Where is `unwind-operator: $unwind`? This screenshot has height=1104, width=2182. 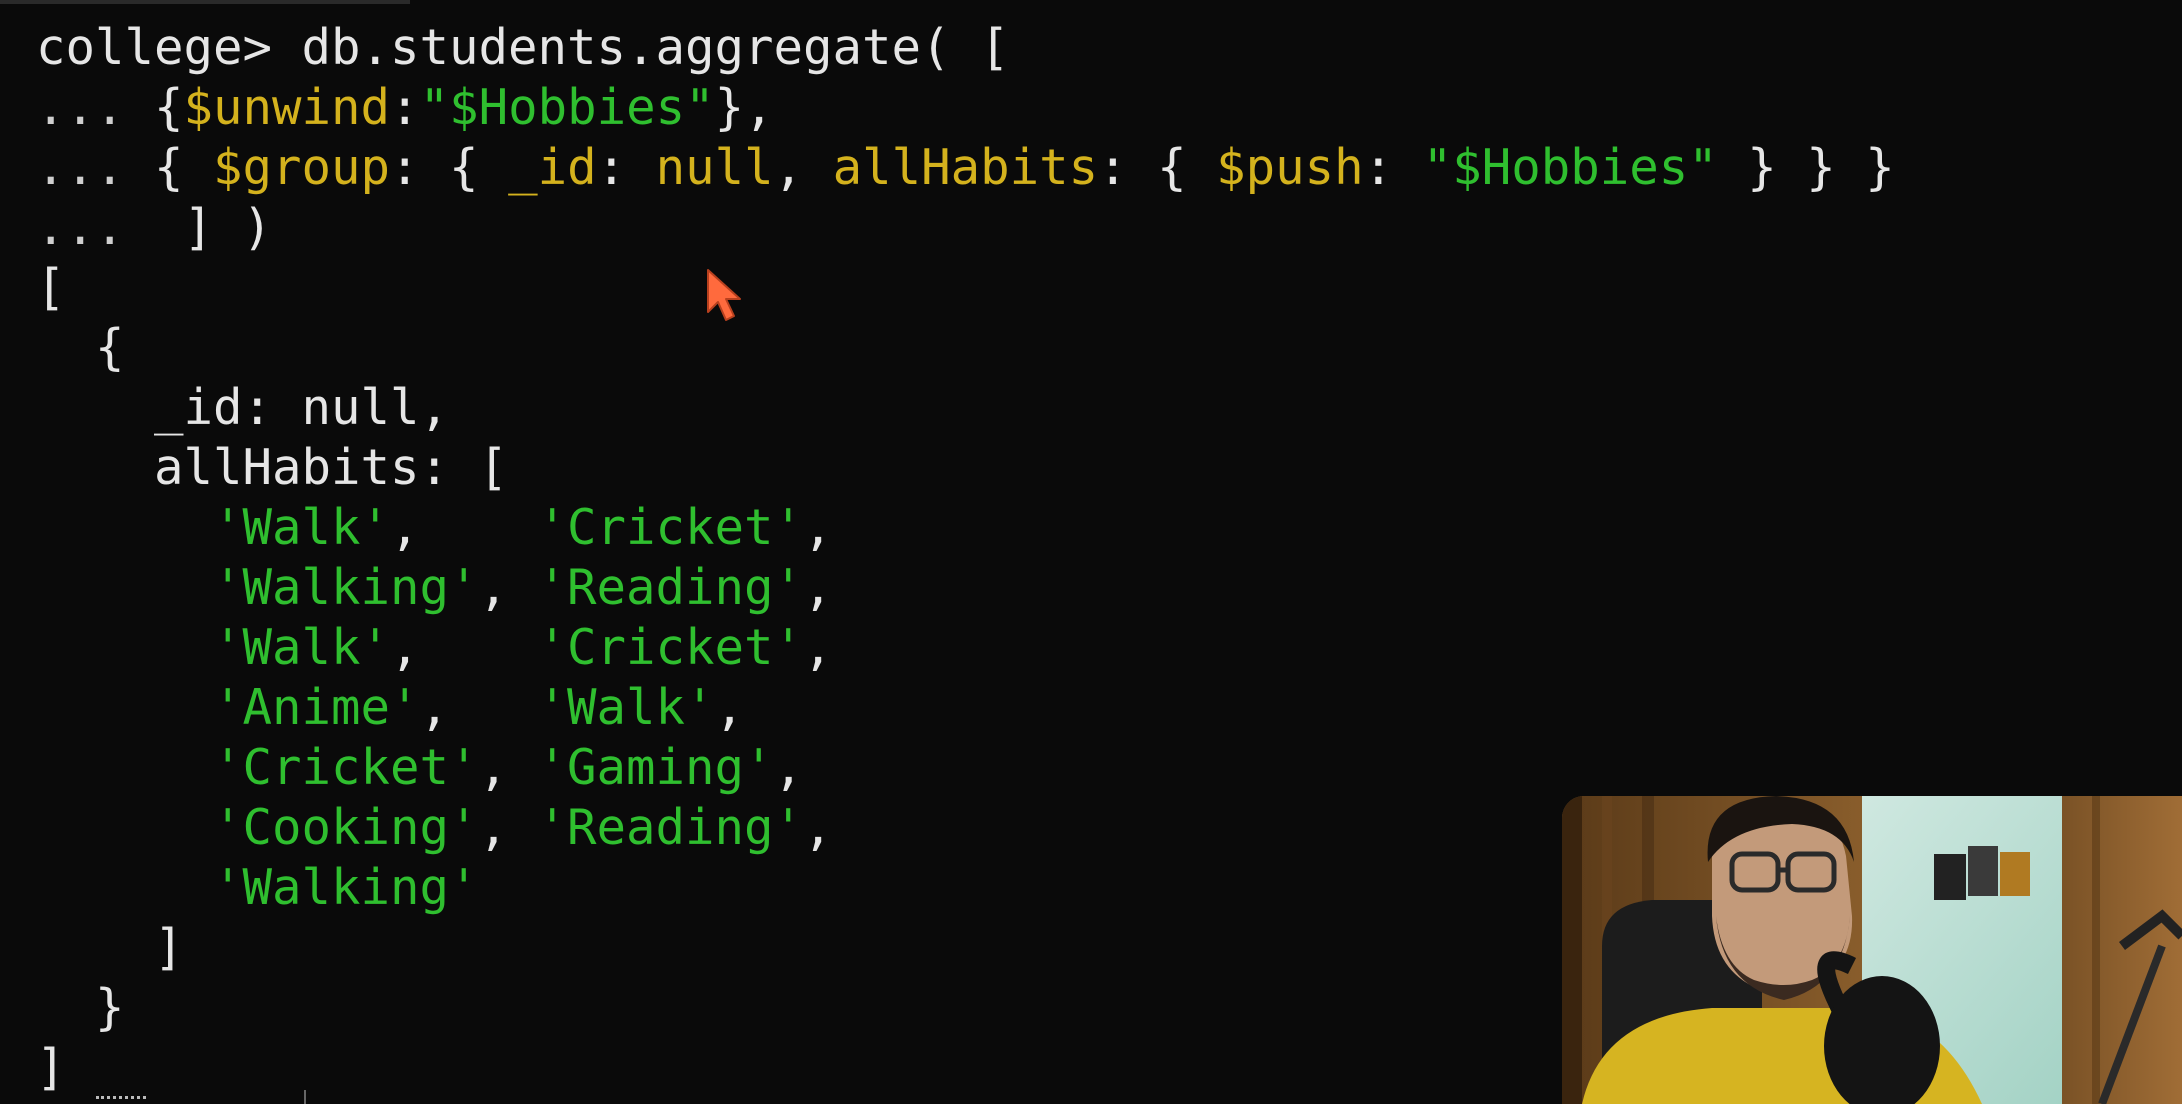
unwind-operator: $unwind is located at coordinates (287, 107).